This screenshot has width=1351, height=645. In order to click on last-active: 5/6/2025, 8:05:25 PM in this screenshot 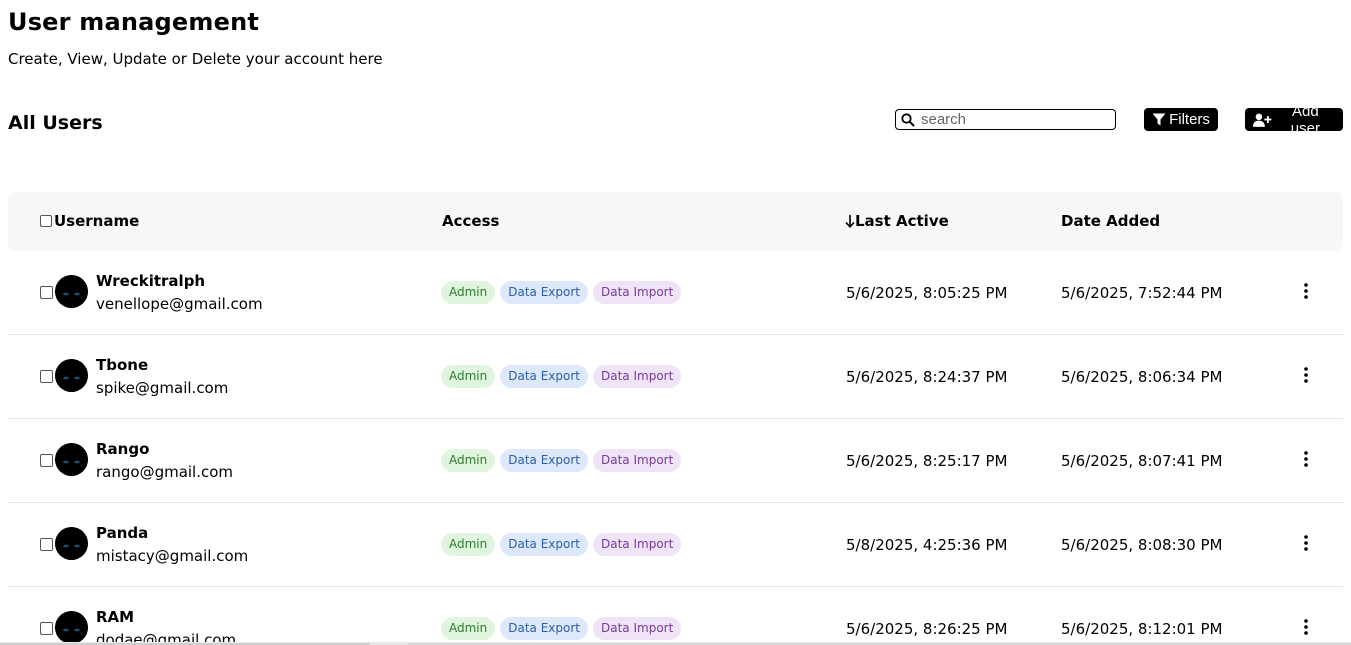, I will do `click(927, 293)`.